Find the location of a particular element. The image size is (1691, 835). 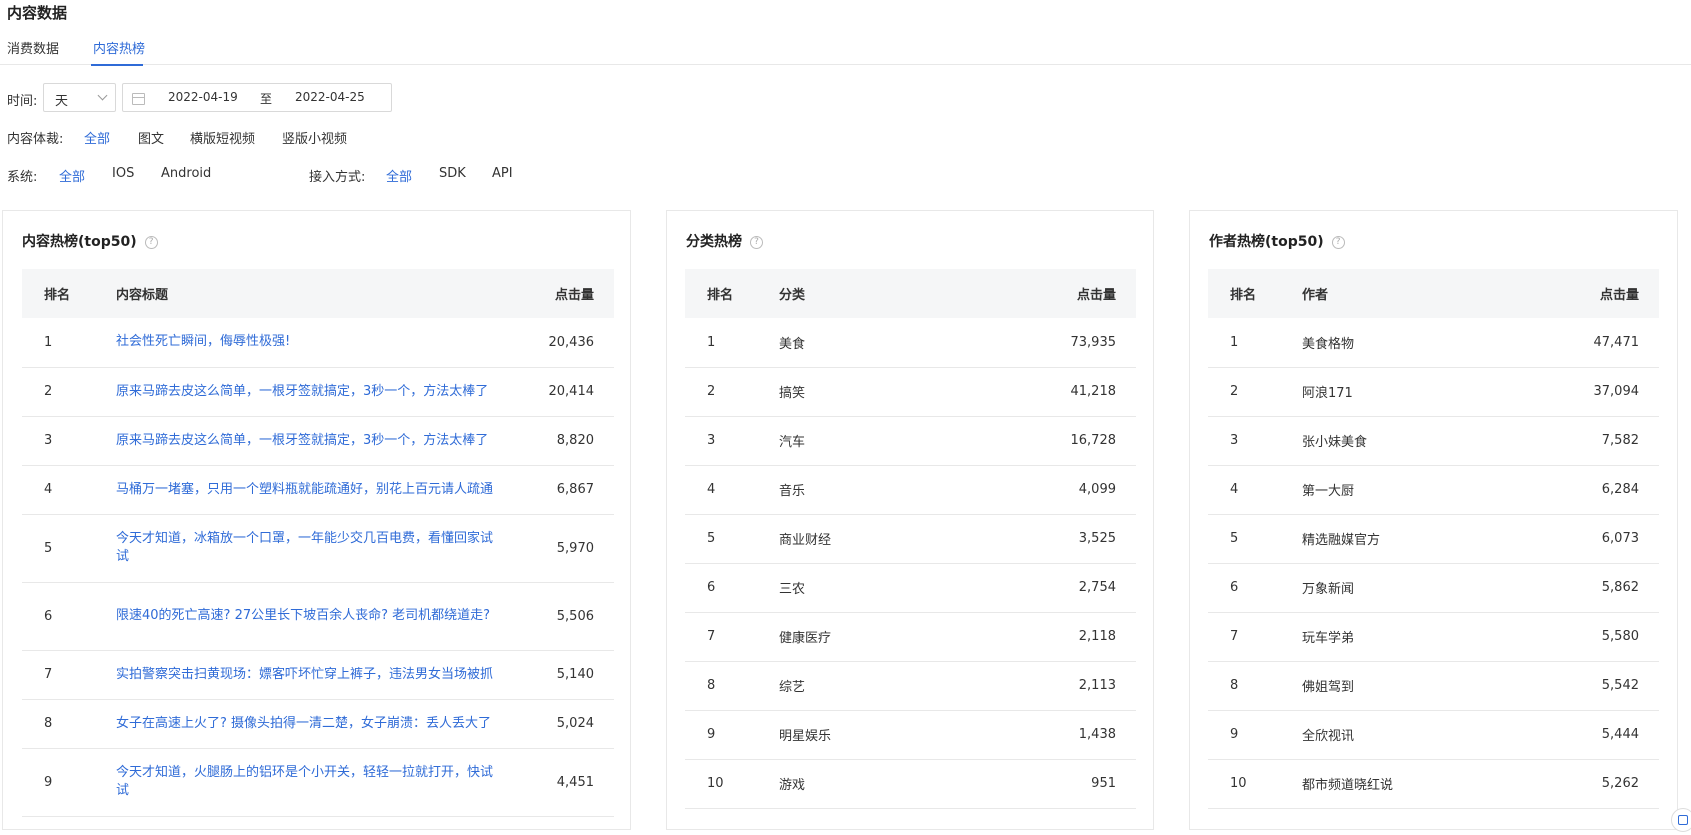

date-start: 2022-04-19 is located at coordinates (203, 97).